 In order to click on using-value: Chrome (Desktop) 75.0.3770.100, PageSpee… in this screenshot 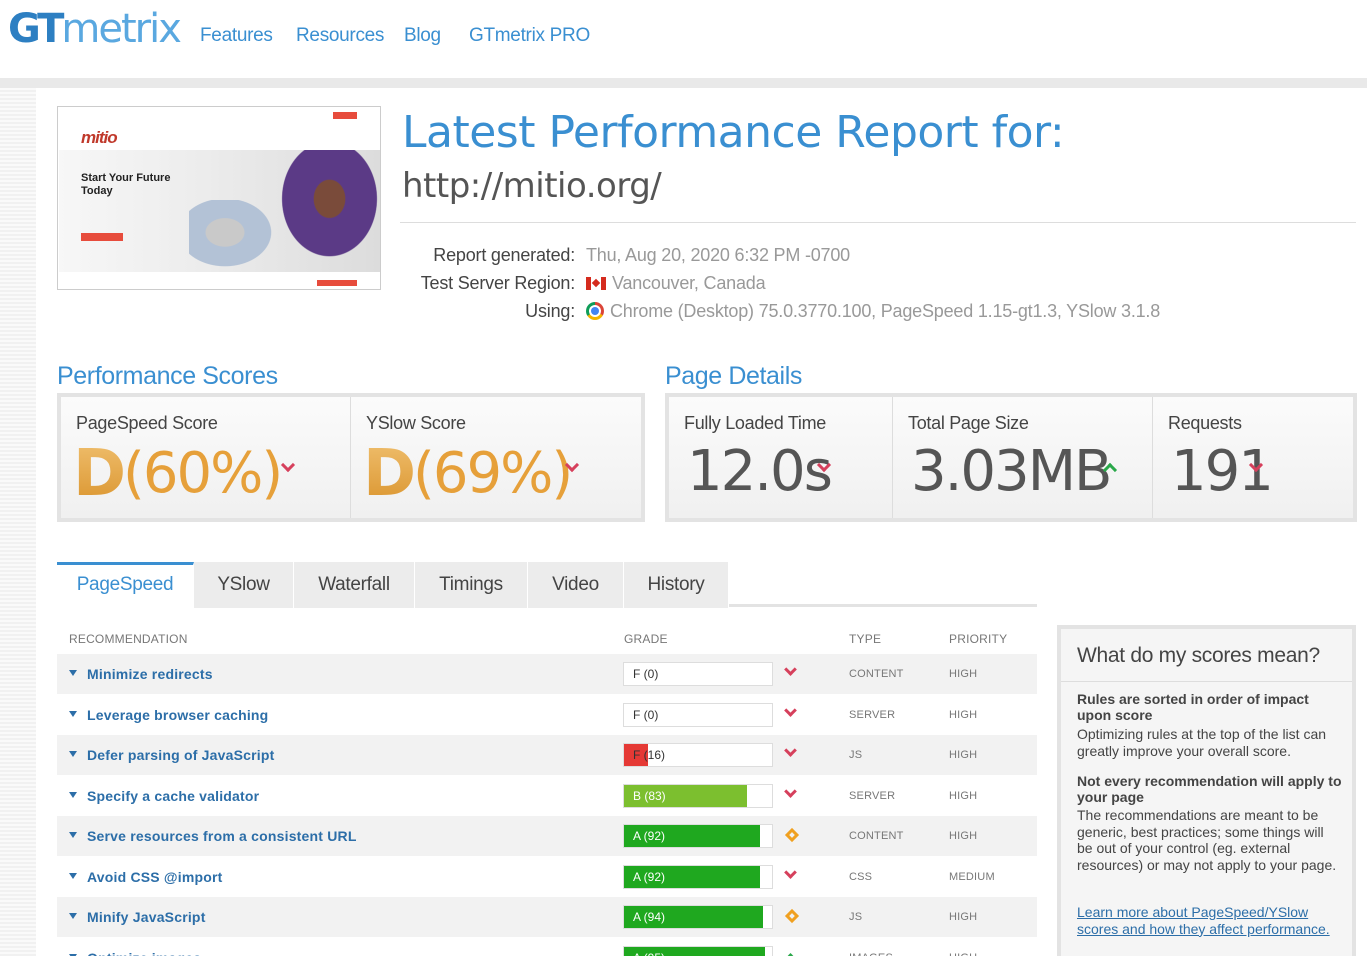, I will do `click(873, 311)`.